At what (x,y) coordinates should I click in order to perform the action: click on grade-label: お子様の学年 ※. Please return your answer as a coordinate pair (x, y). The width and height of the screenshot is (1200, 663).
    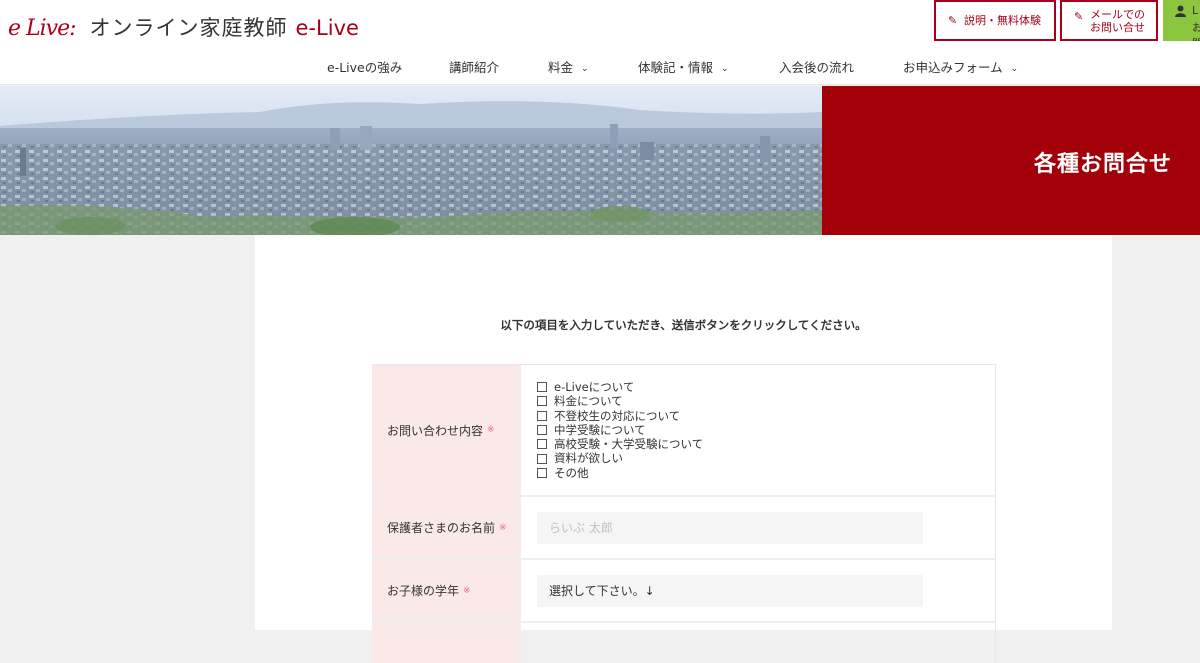
    Looking at the image, I should click on (446, 590).